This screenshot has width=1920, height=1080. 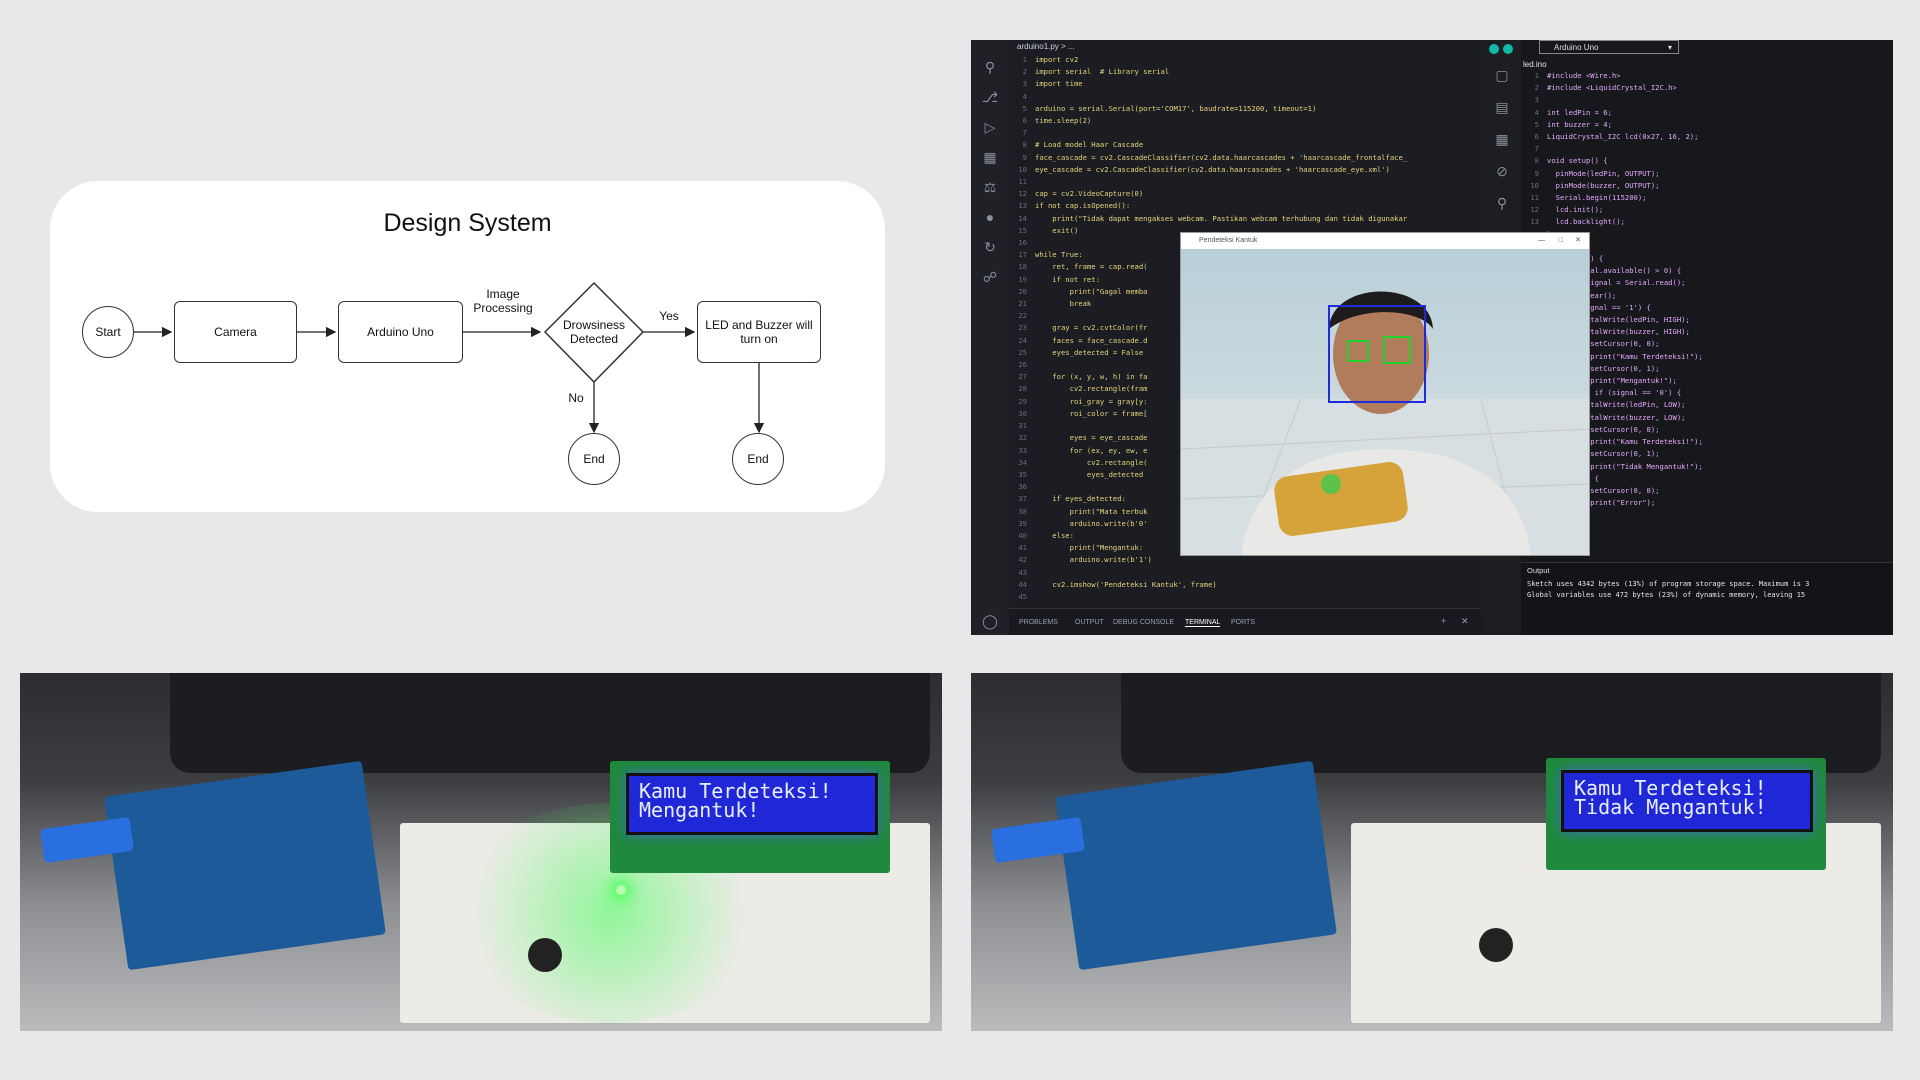 What do you see at coordinates (1059, 84) in the screenshot?
I see `code-text: import time` at bounding box center [1059, 84].